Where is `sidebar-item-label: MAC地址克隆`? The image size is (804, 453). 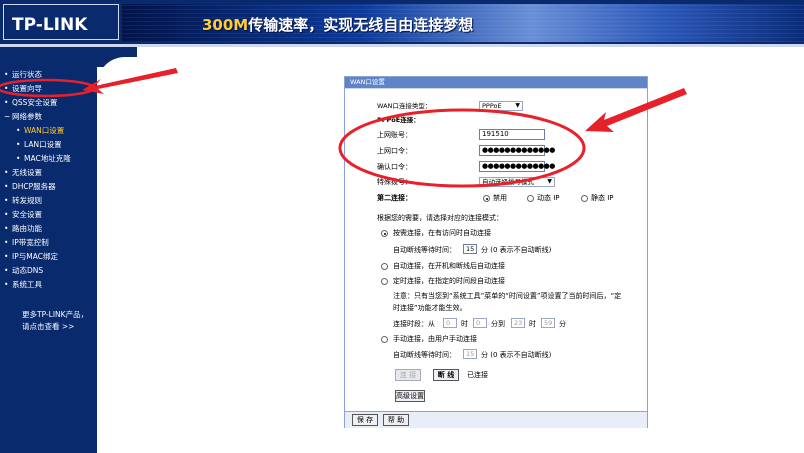 sidebar-item-label: MAC地址克隆 is located at coordinates (47, 158).